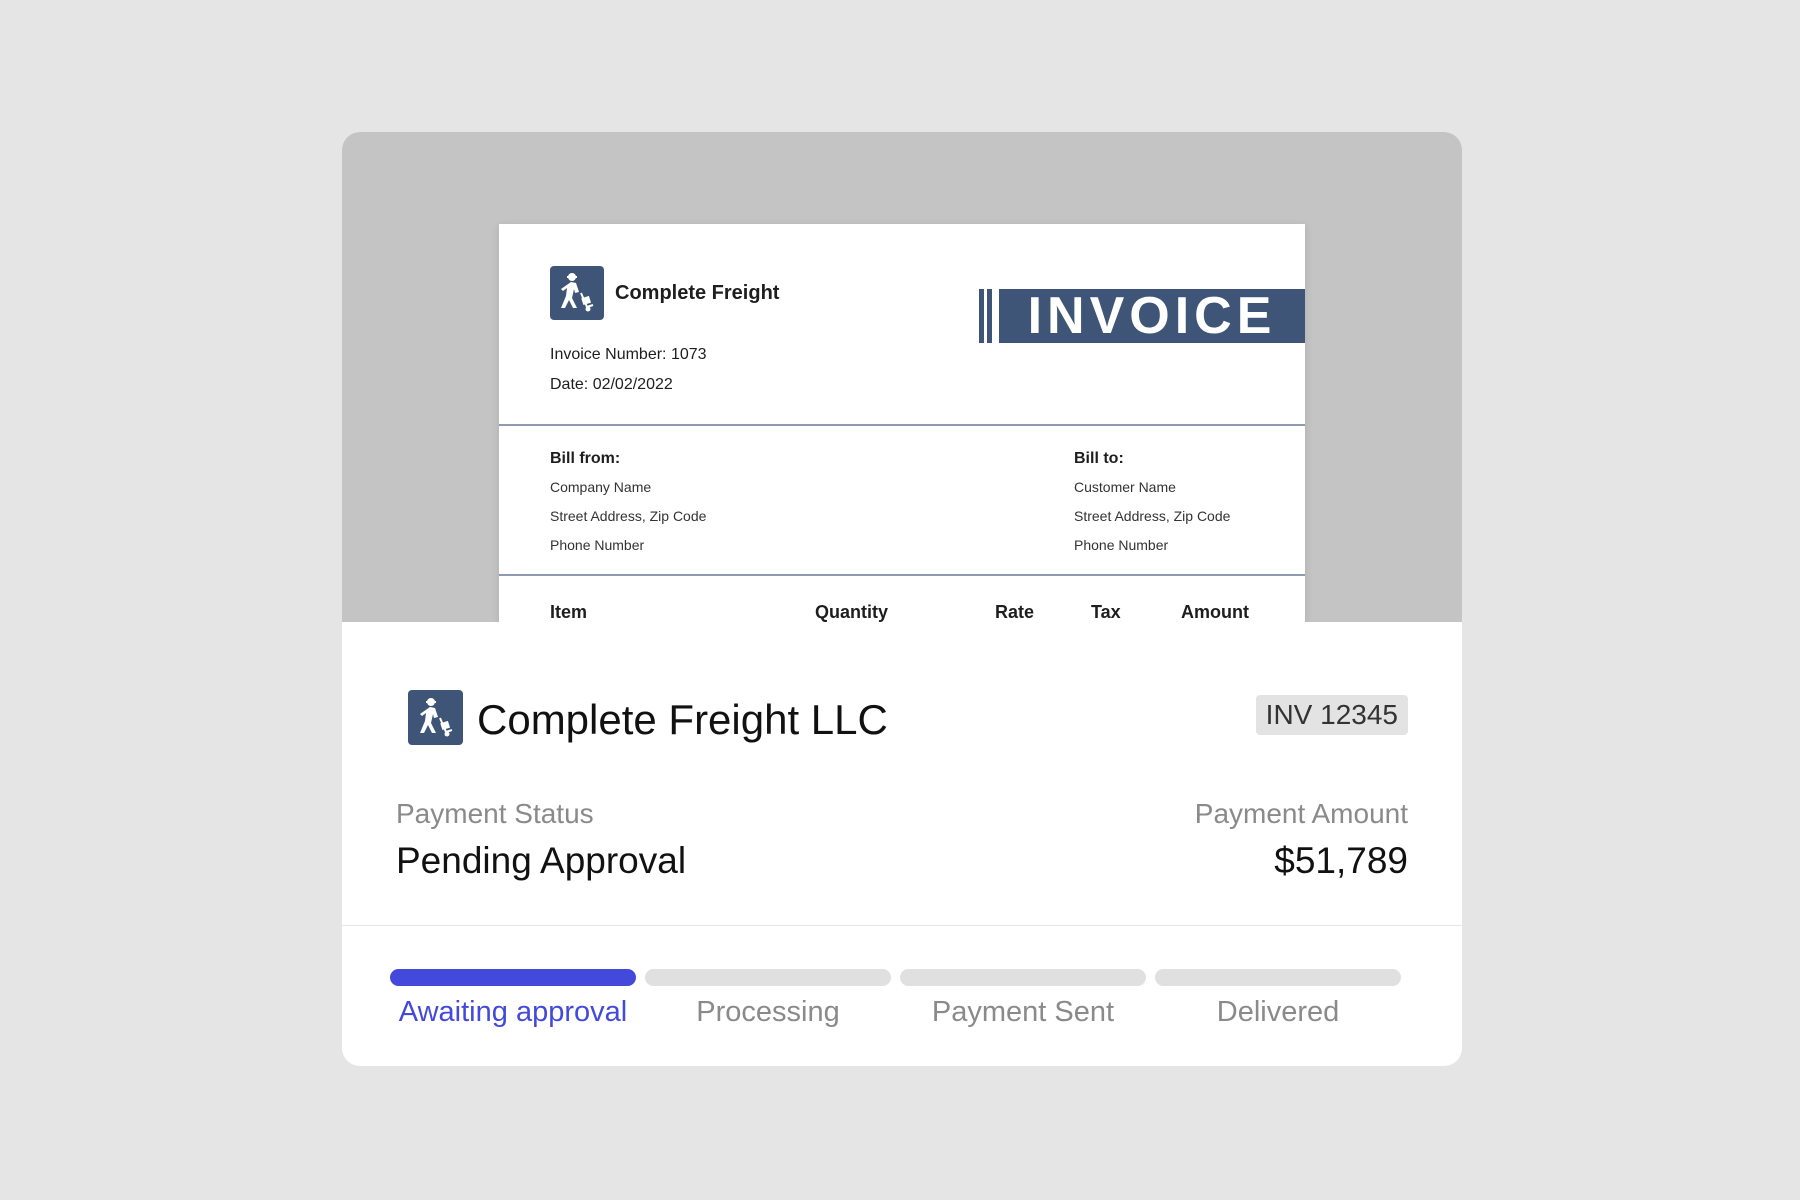  Describe the element at coordinates (601, 487) in the screenshot. I see `bill-from-line: Company Name` at that location.